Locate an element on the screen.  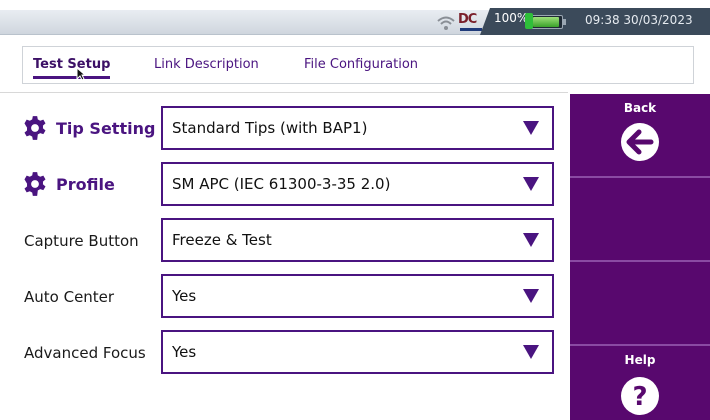
help-button-label: Help is located at coordinates (640, 360).